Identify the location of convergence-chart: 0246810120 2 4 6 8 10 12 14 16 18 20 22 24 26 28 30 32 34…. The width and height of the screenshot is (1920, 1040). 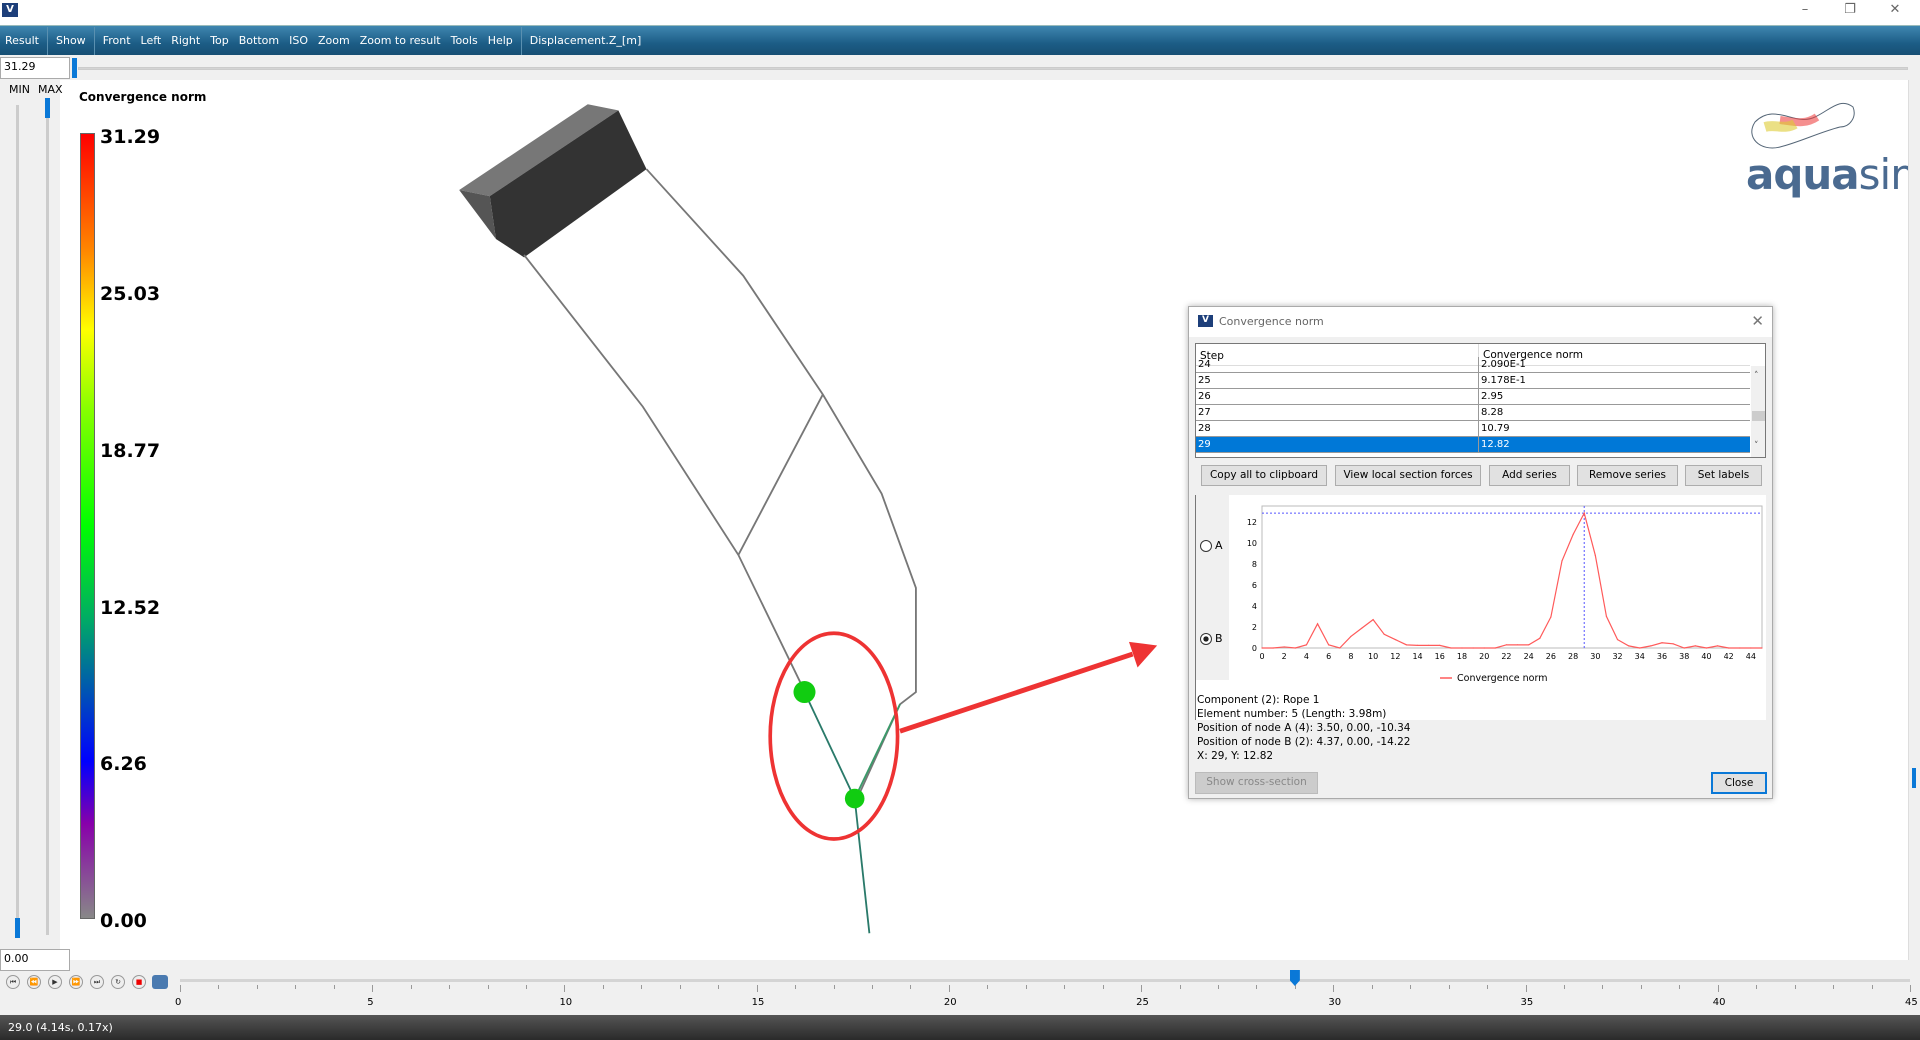
(1498, 592).